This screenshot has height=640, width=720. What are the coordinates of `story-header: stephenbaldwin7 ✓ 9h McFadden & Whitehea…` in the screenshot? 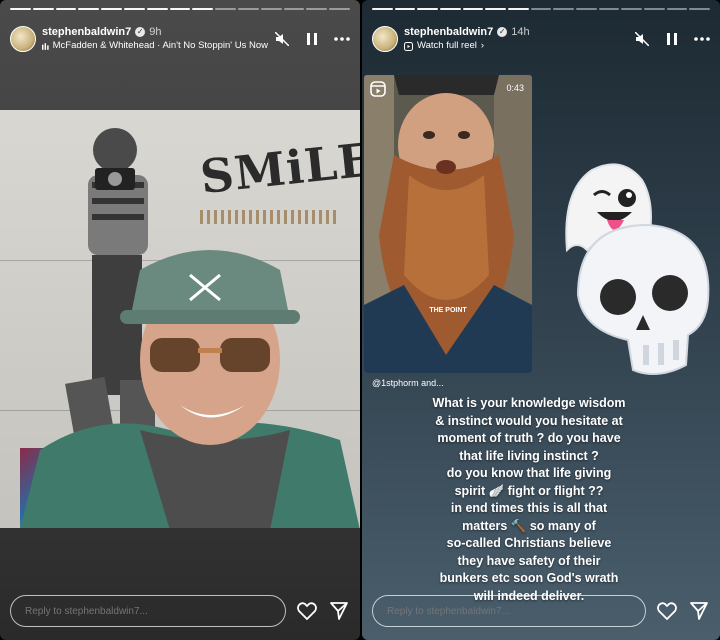 It's located at (180, 39).